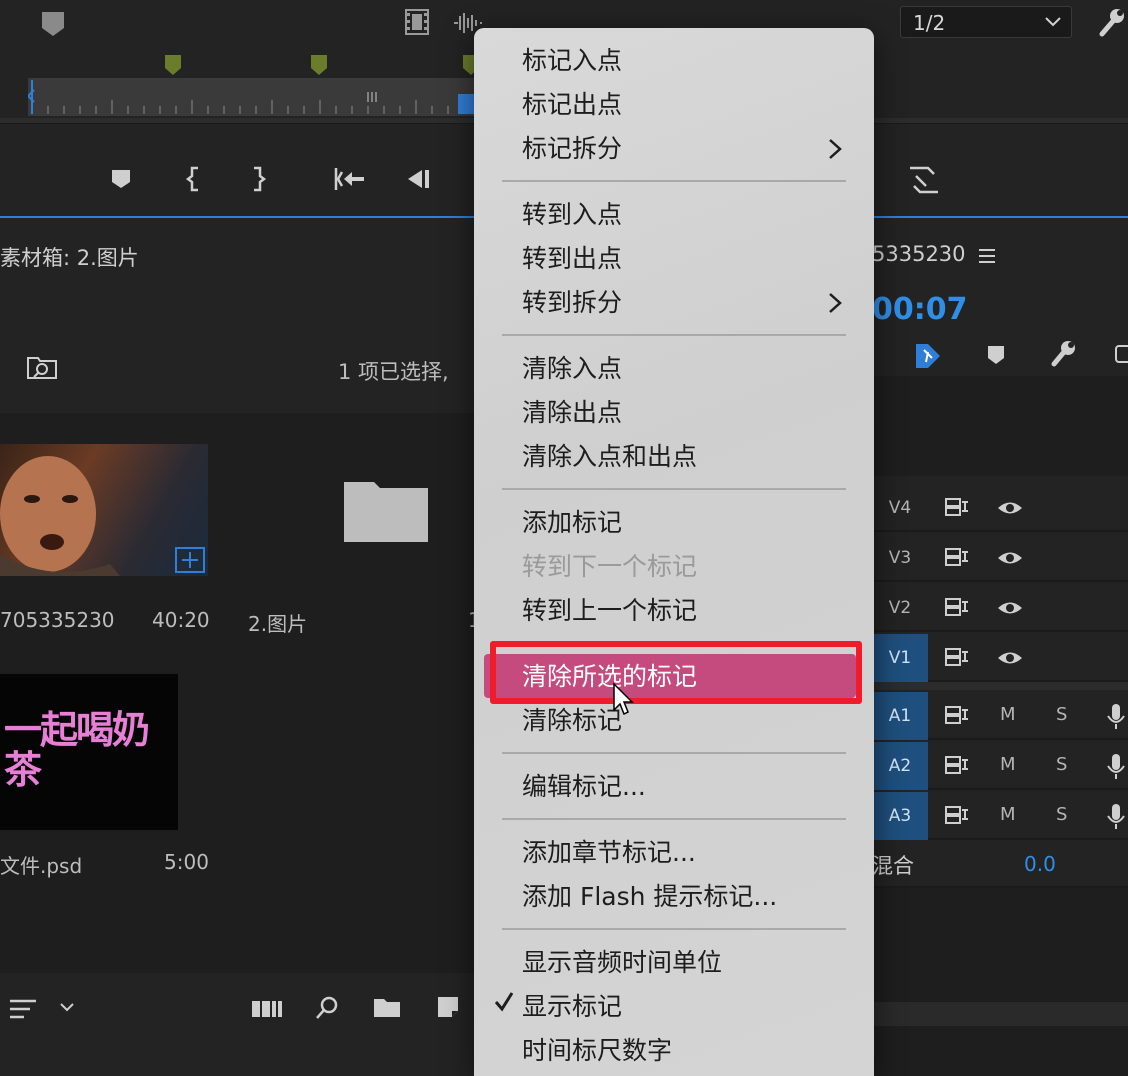 The height and width of the screenshot is (1076, 1128). I want to click on step-back-icon, so click(418, 179).